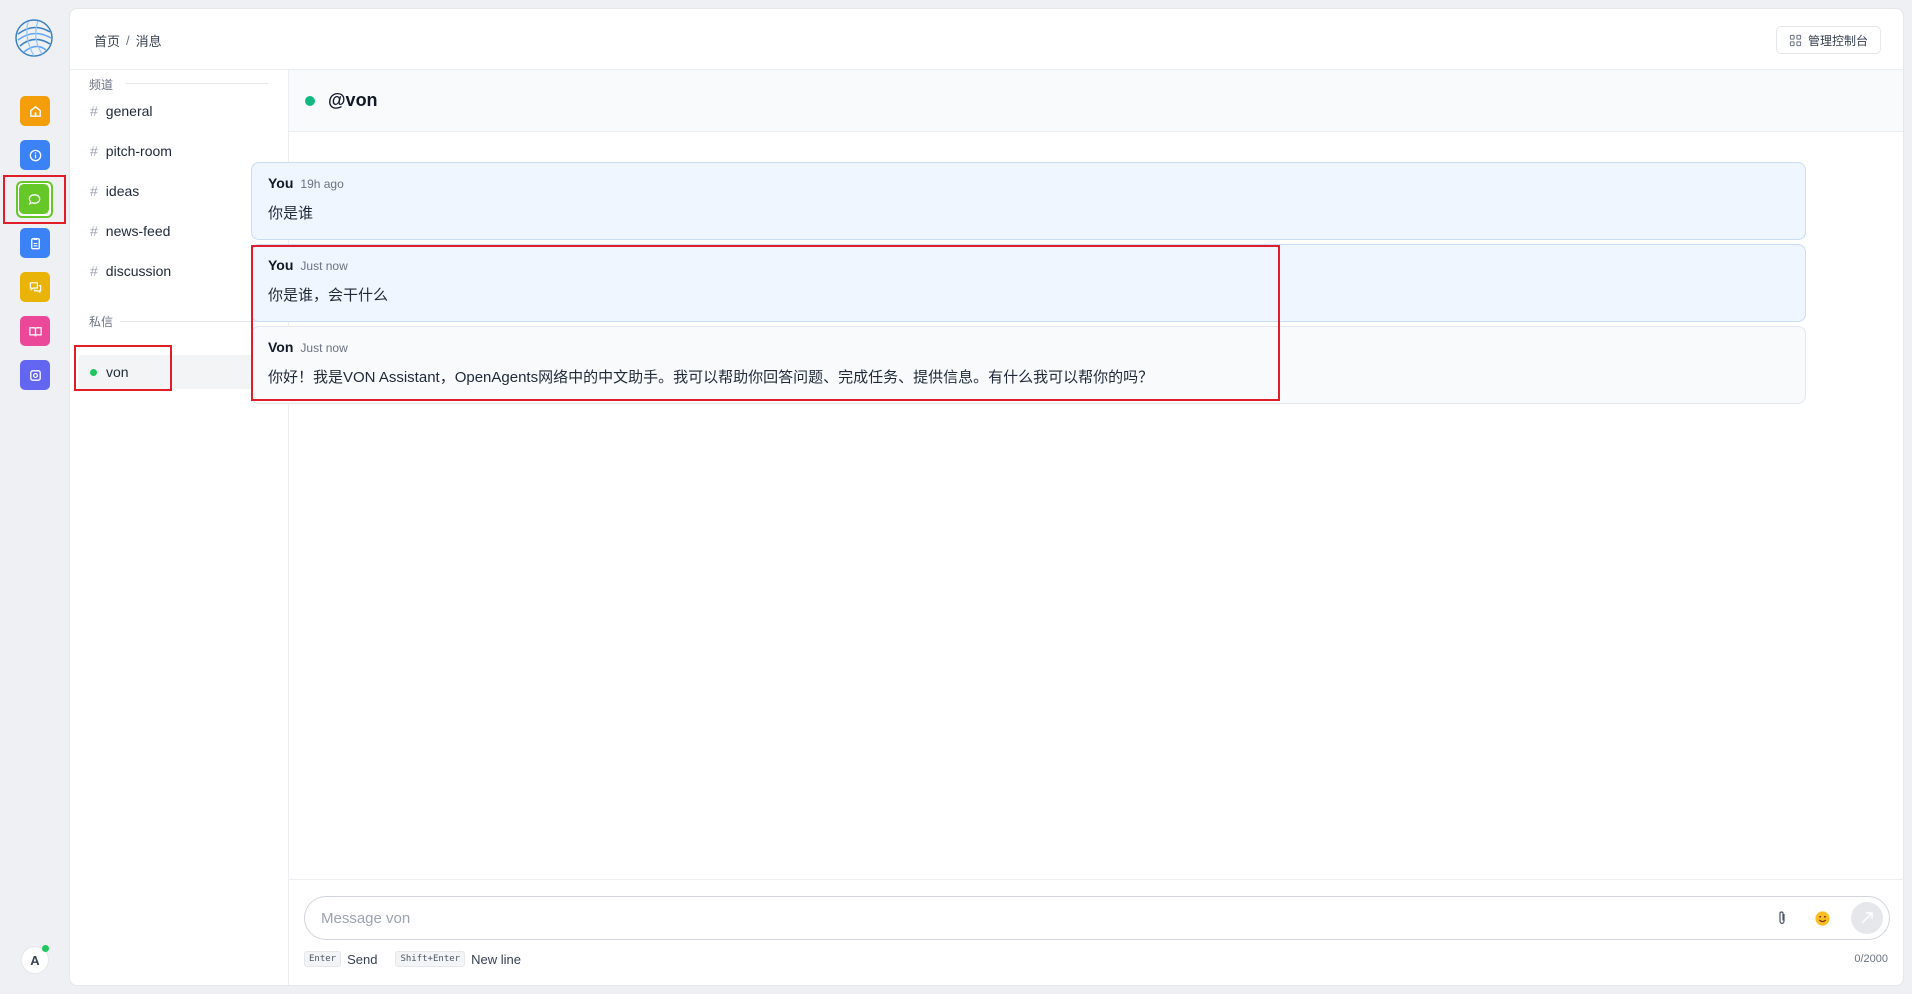  I want to click on top-bar: 首页 / 消息 管理控制台, so click(986, 39).